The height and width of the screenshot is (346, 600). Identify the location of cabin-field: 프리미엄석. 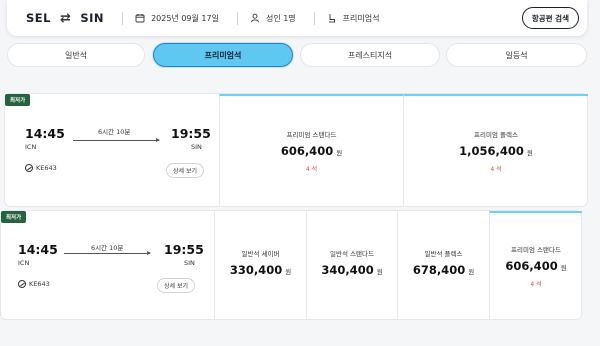
(353, 18).